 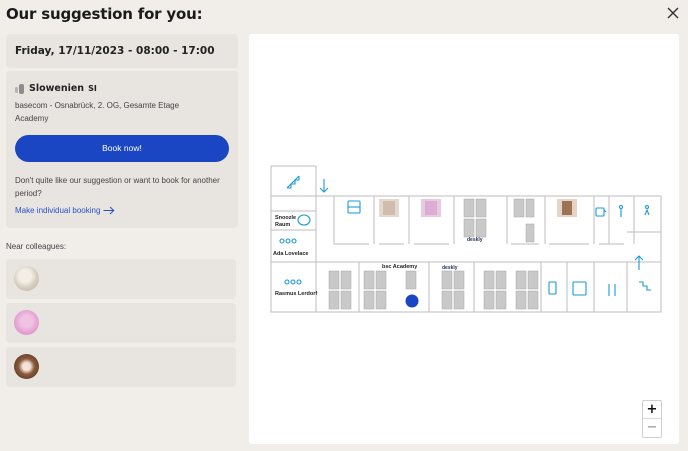 I want to click on room-icon, so click(x=20, y=88).